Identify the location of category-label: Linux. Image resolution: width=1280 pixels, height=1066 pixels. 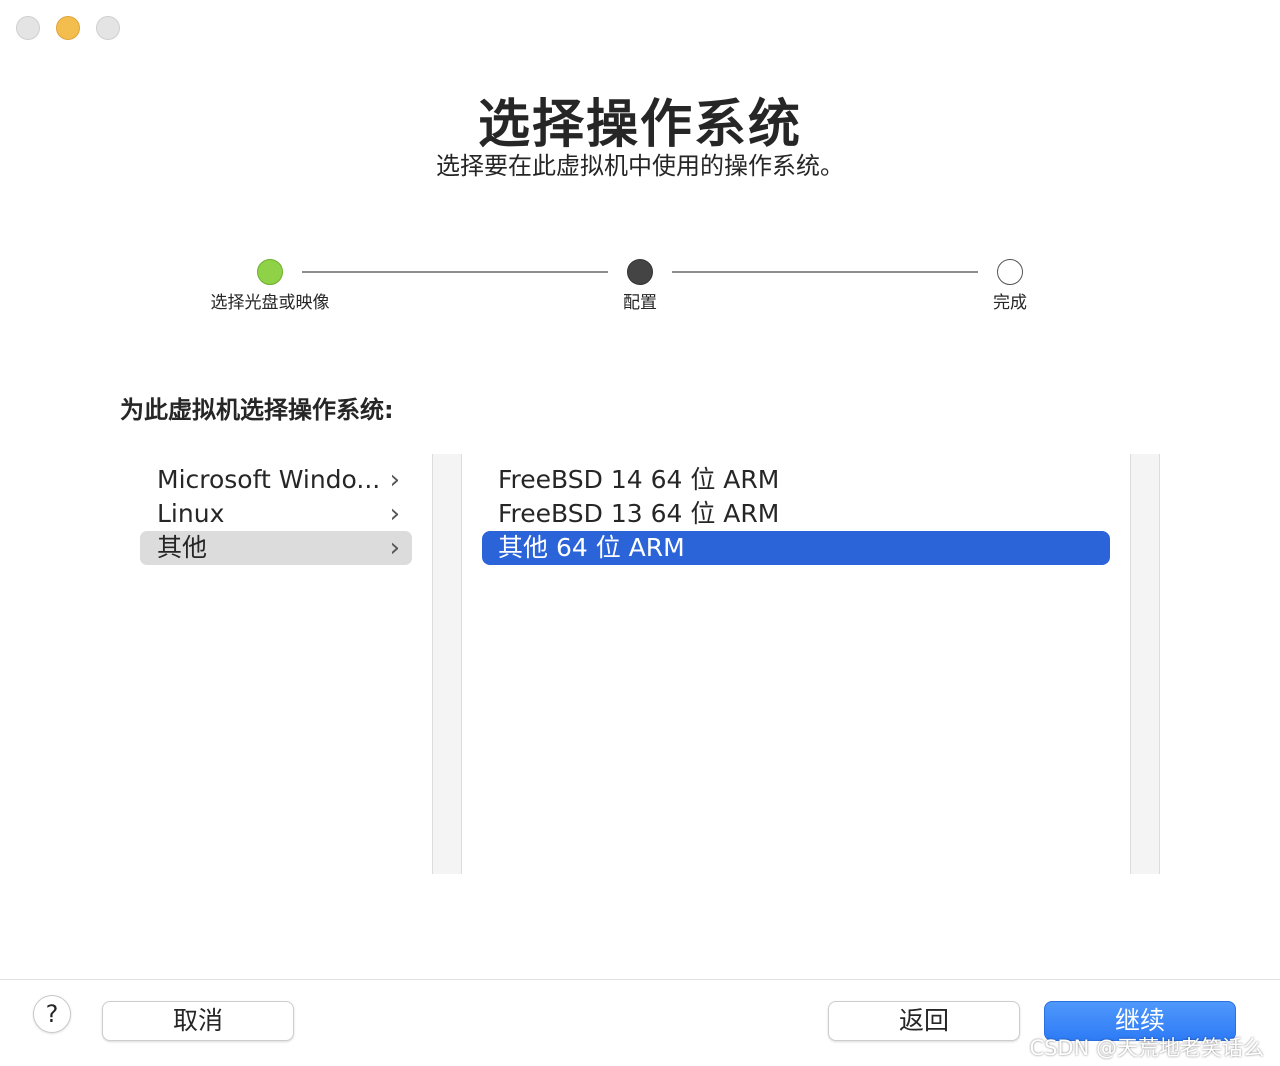
(191, 513).